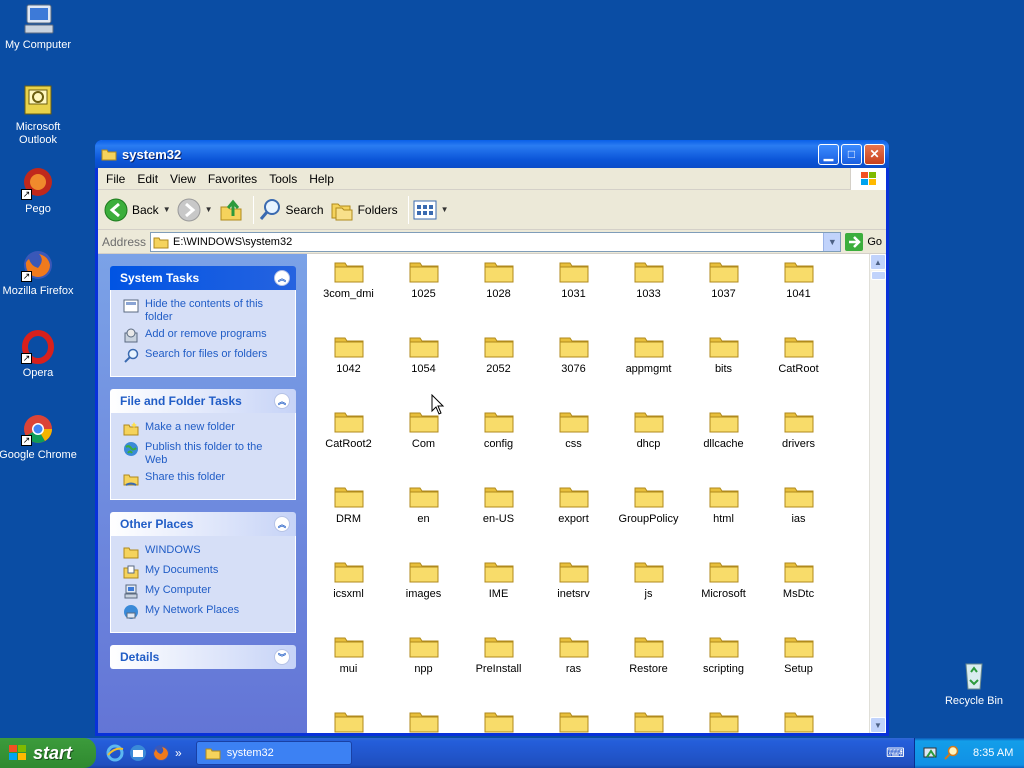 The width and height of the screenshot is (1024, 768). What do you see at coordinates (423, 443) in the screenshot?
I see `folder-item: Com` at bounding box center [423, 443].